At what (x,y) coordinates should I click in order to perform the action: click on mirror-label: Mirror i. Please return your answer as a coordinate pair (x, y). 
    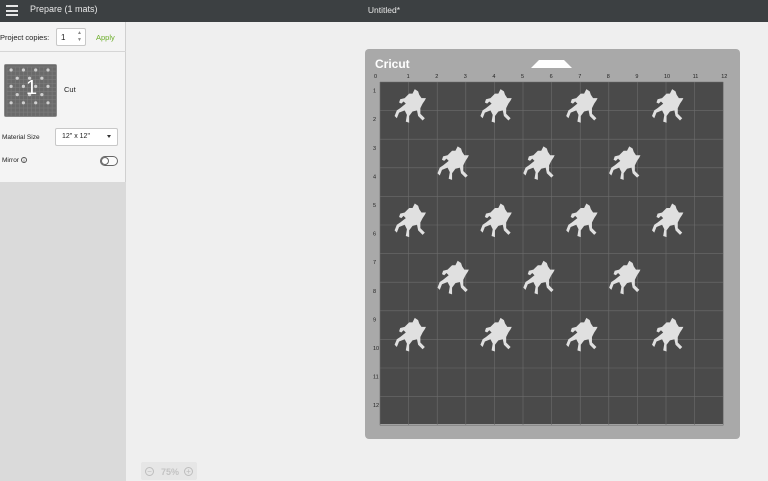
    Looking at the image, I should click on (14, 160).